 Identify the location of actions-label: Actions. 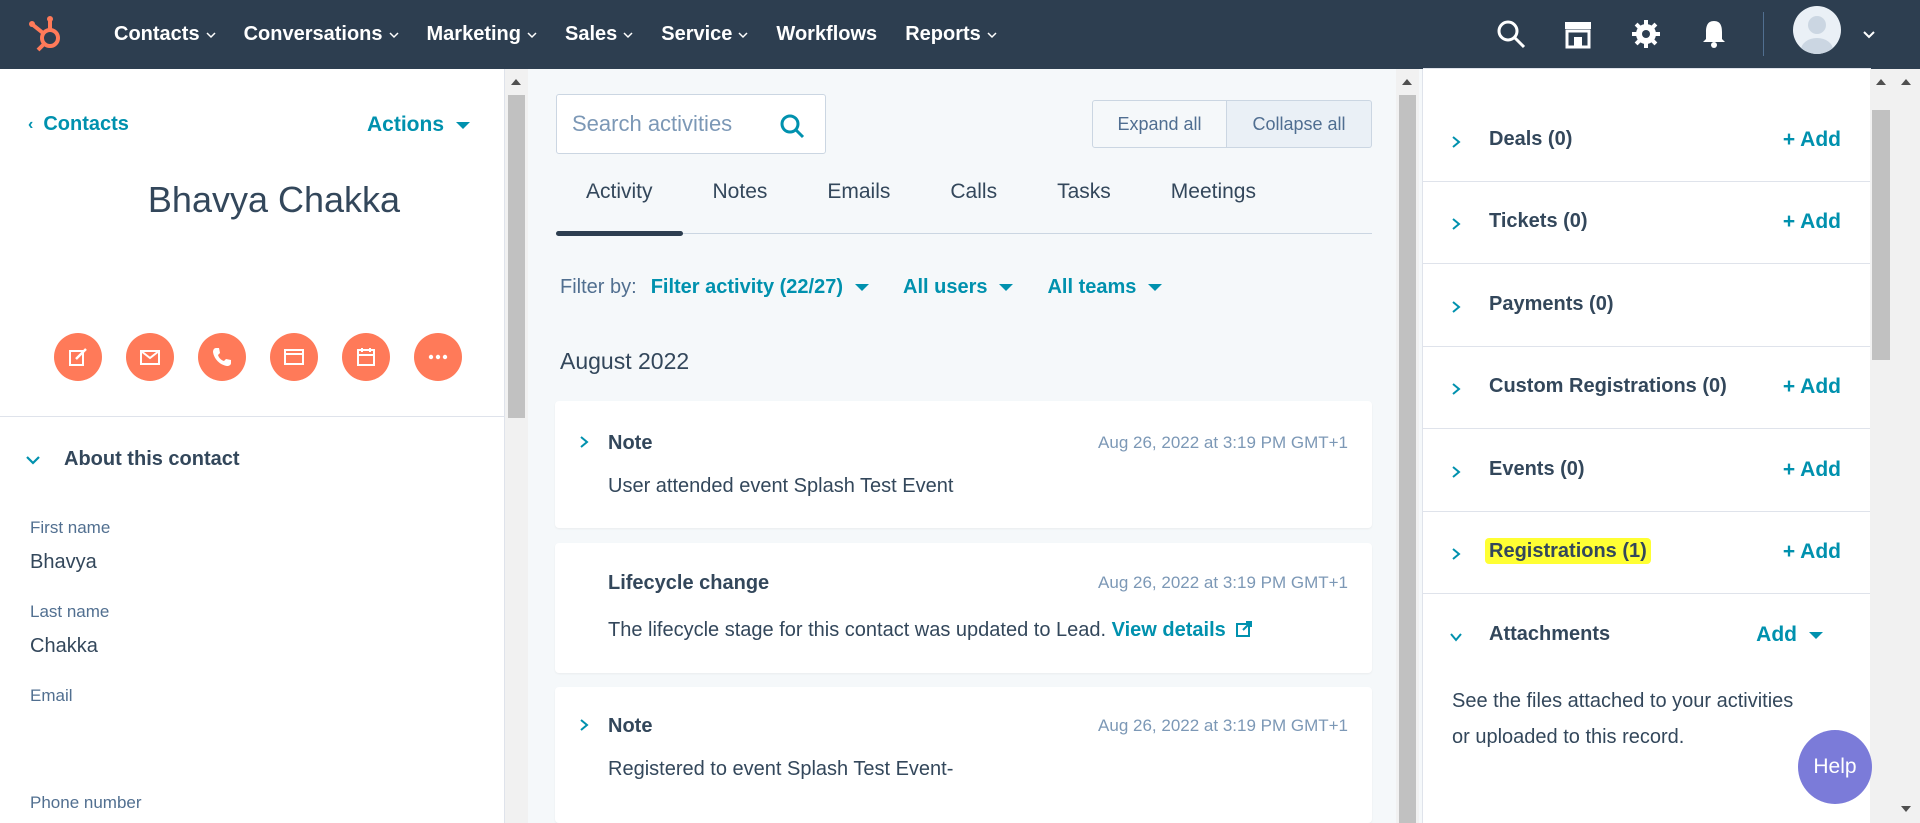
(406, 124).